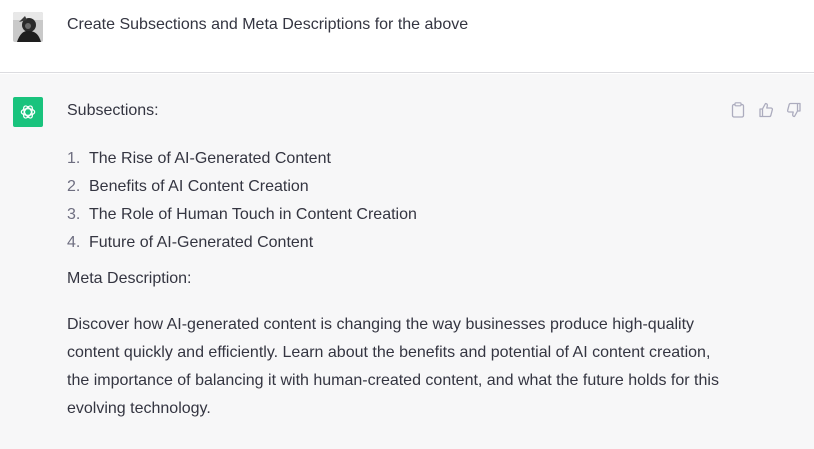  I want to click on openai-logo-icon, so click(28, 112).